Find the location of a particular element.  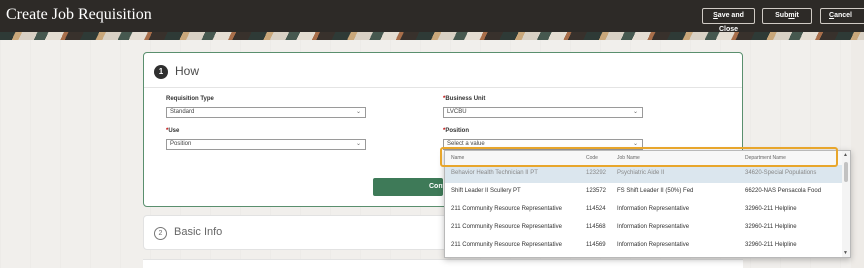

business-unit-label-text: Business Unit is located at coordinates (465, 99).